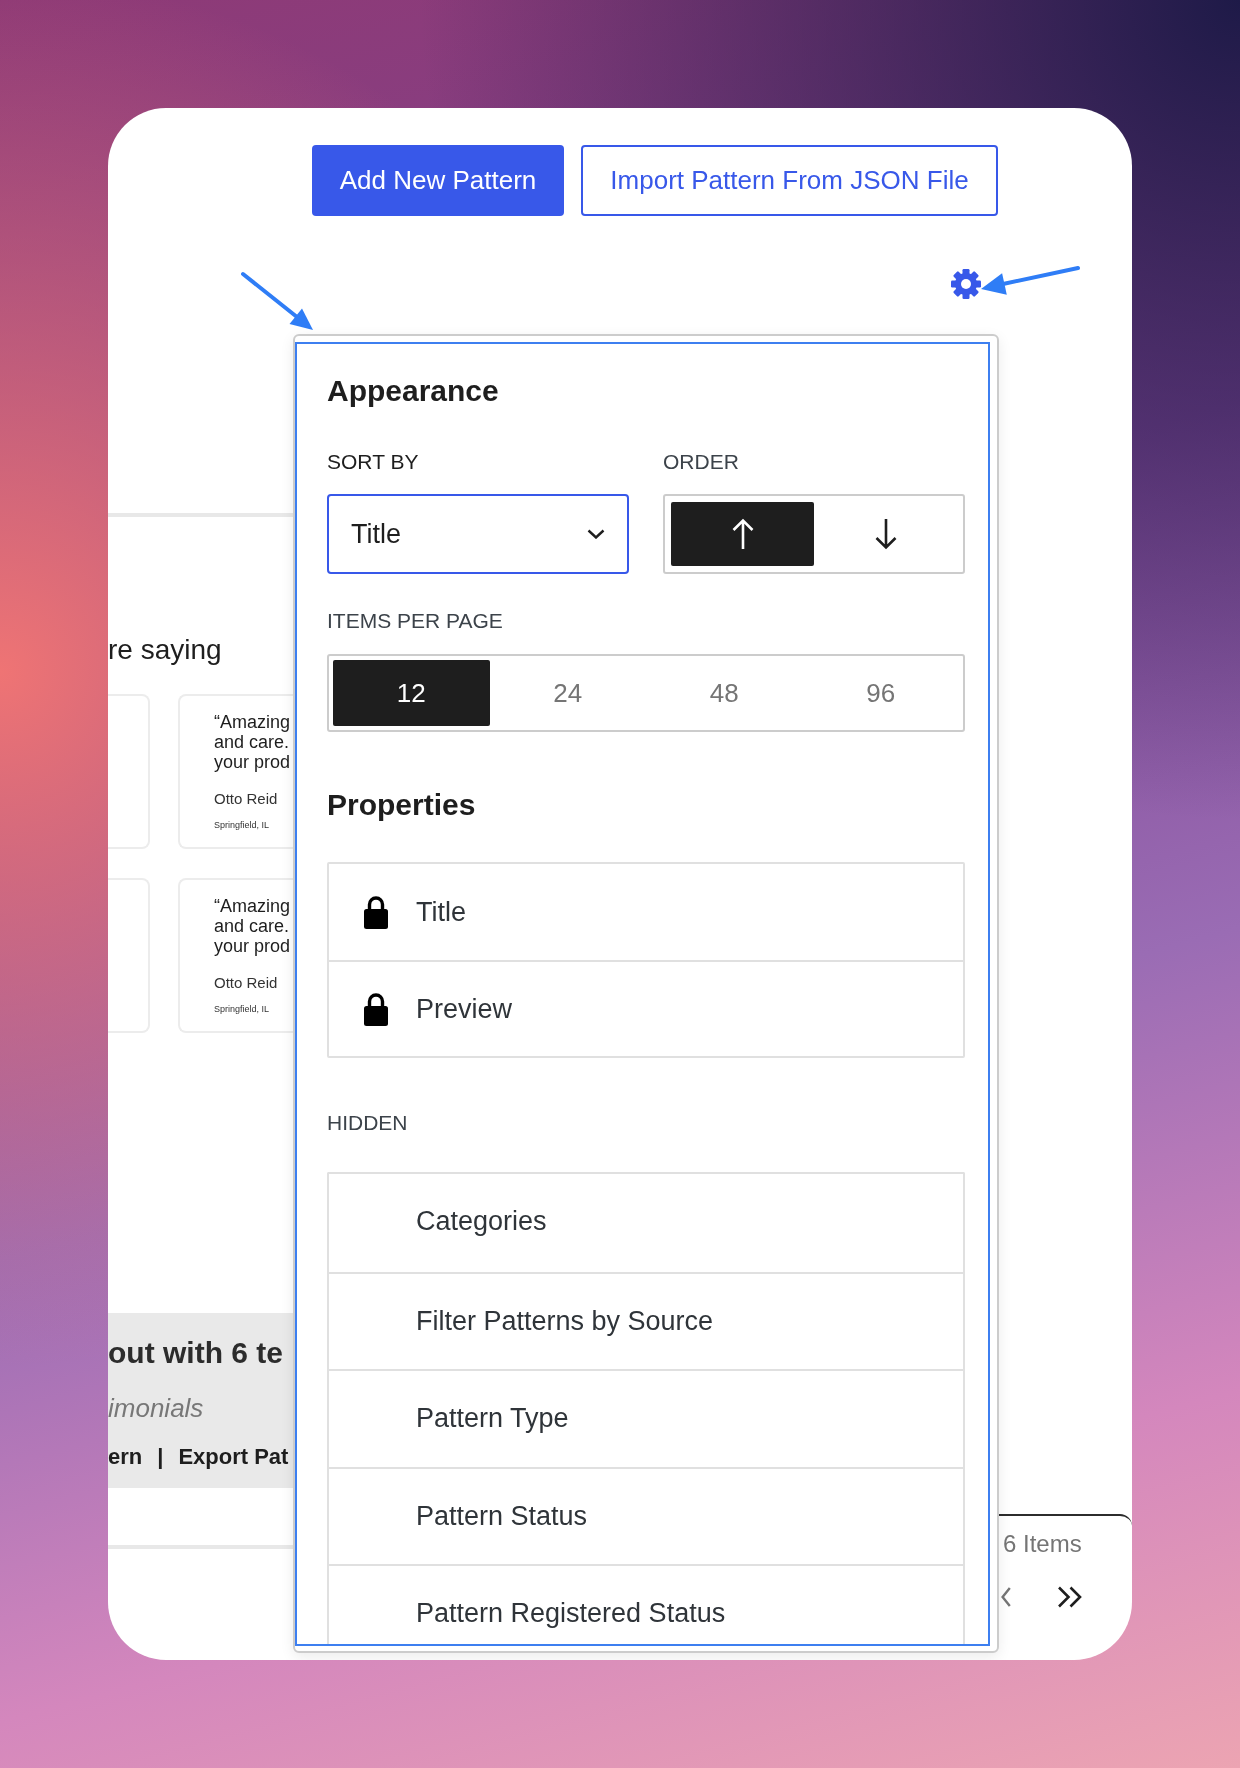 The width and height of the screenshot is (1240, 1768). Describe the element at coordinates (156, 1408) in the screenshot. I see `pattern-subtitle: imonials` at that location.